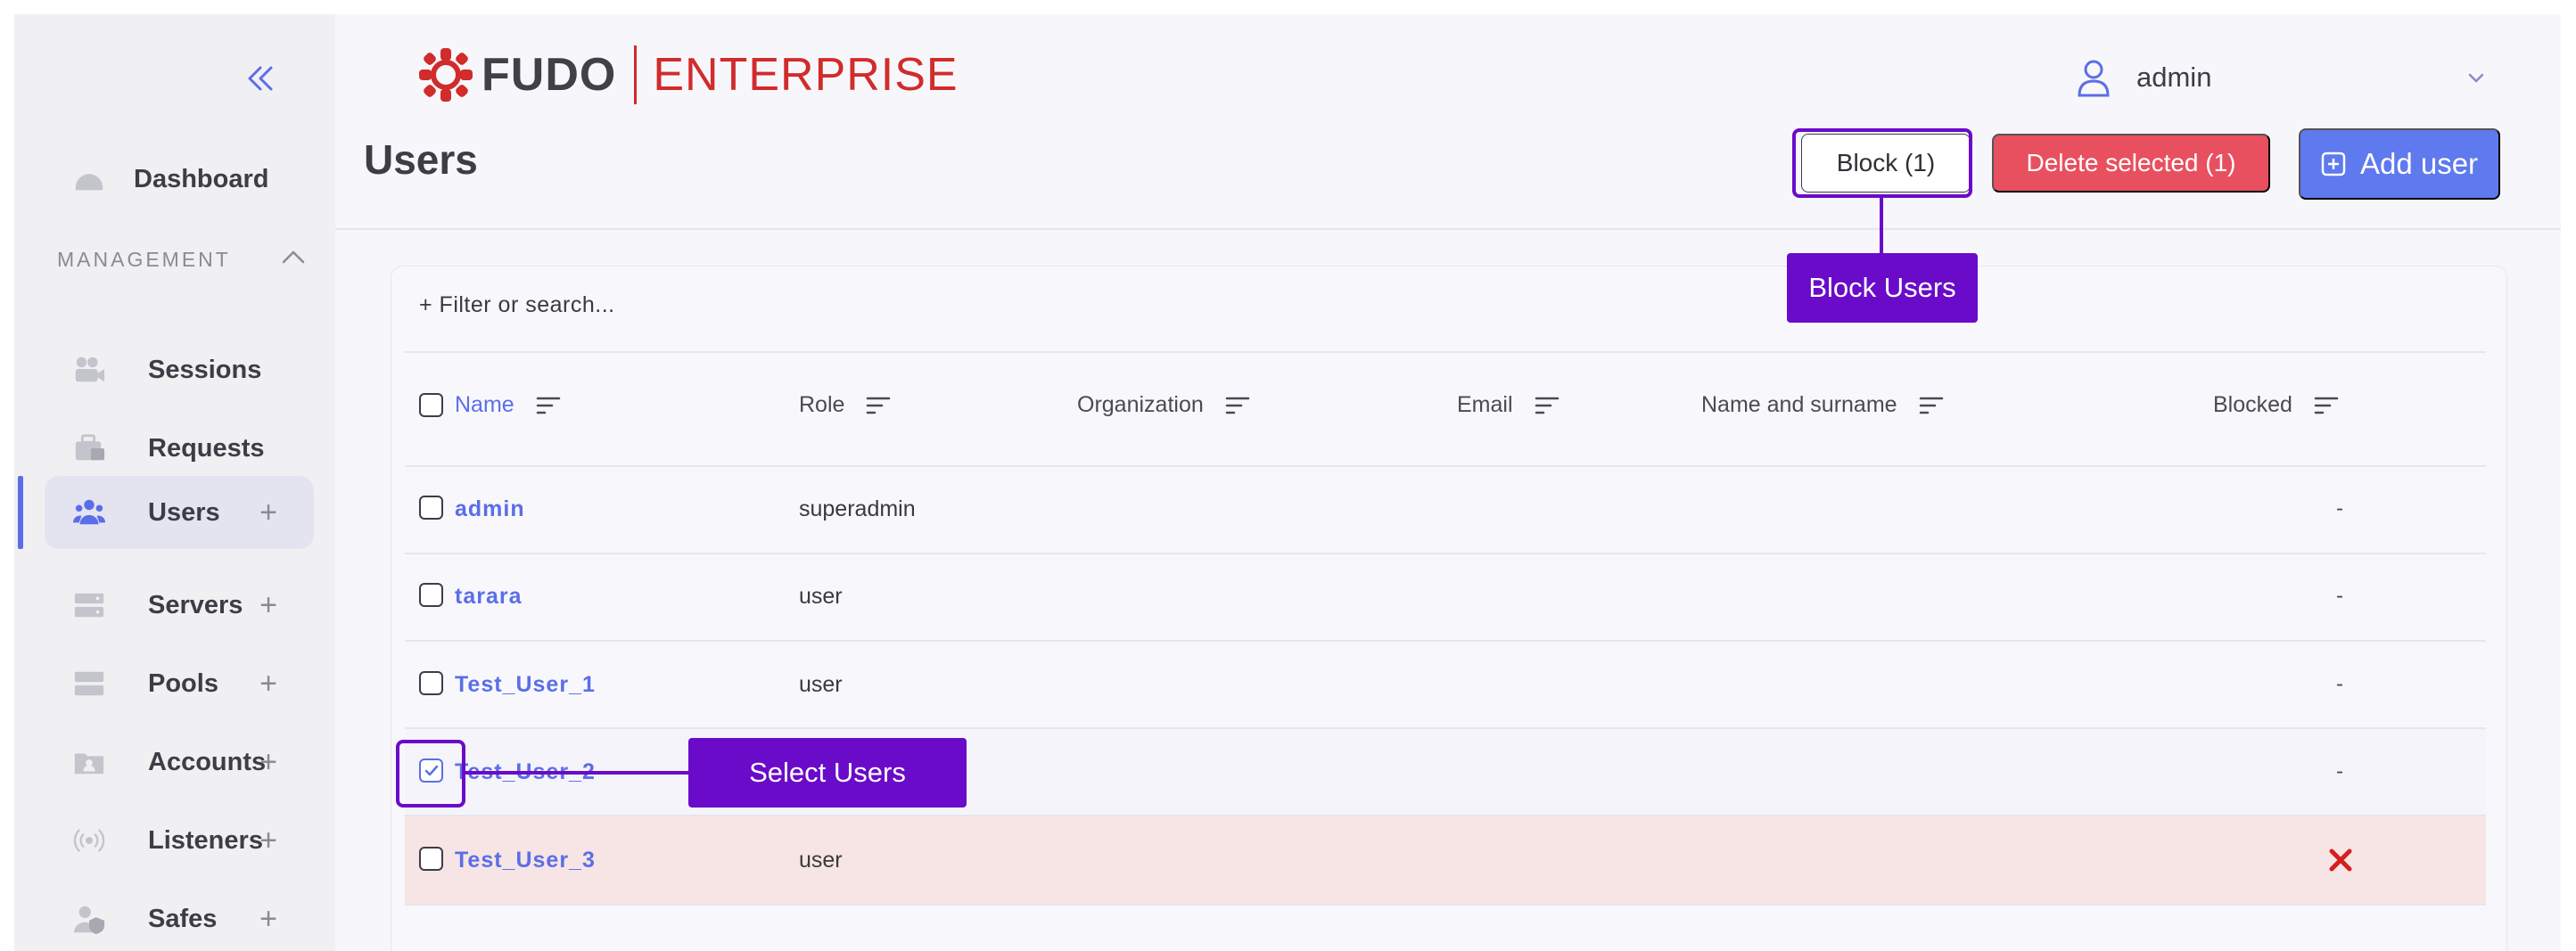 This screenshot has height=951, width=2576. I want to click on add-user-plus-icon: +, so click(268, 512).